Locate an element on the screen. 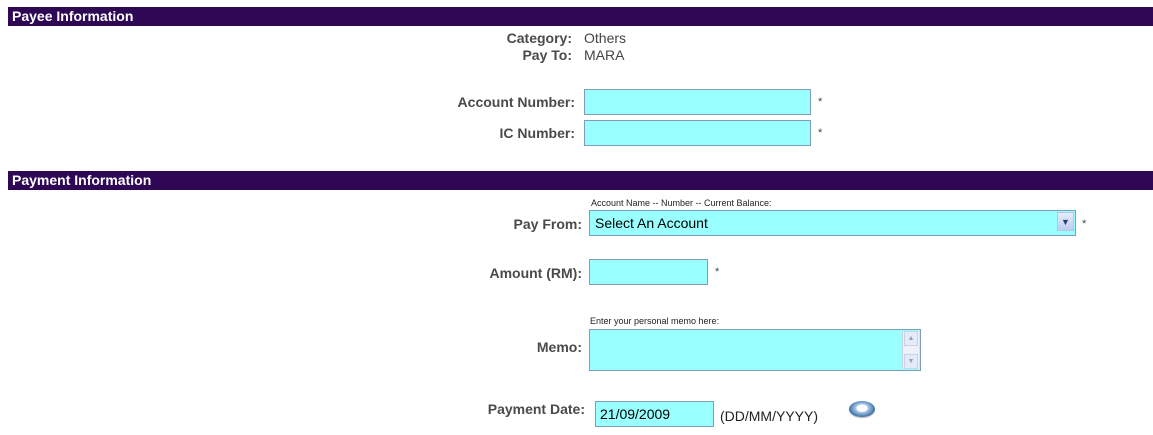 The image size is (1153, 435). ic-number-required: * is located at coordinates (820, 133).